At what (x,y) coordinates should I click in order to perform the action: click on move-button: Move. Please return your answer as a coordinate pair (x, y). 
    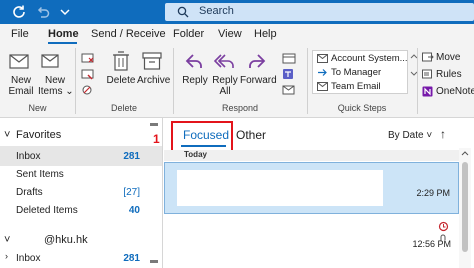
    Looking at the image, I should click on (448, 57).